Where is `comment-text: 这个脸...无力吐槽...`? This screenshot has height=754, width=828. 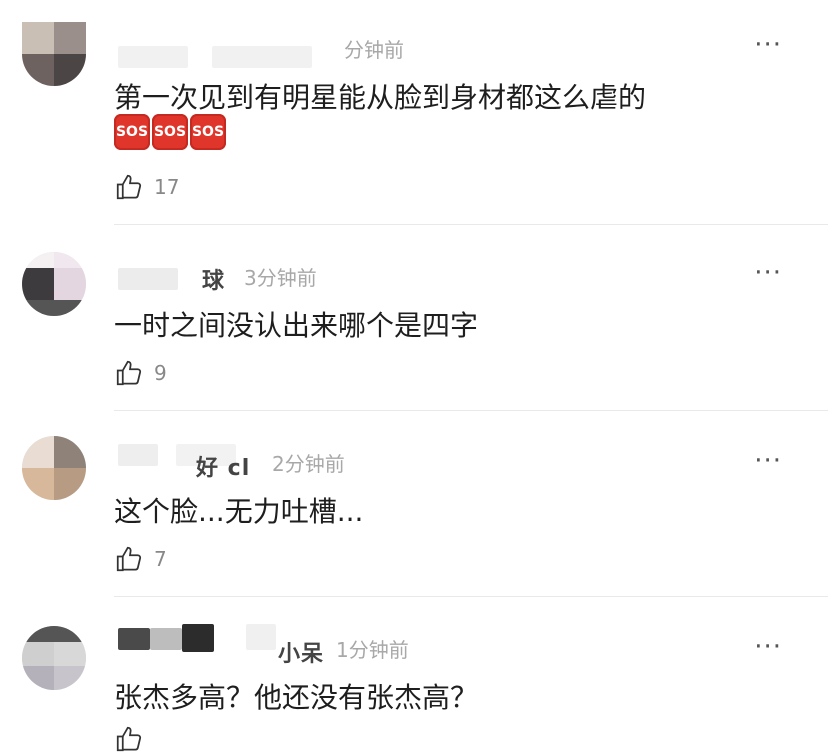
comment-text: 这个脸...无力吐槽... is located at coordinates (239, 511).